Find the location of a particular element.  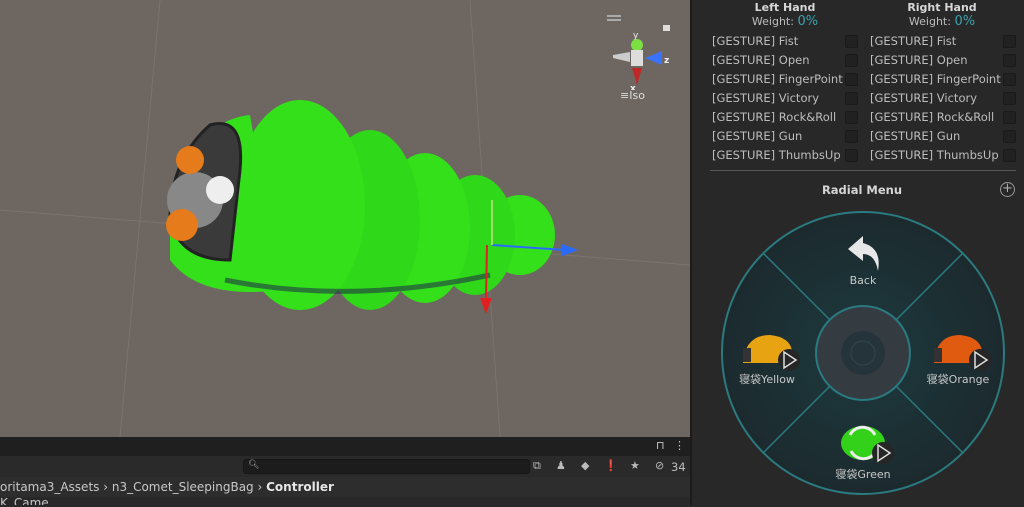

svg-text: z is located at coordinates (666, 61).